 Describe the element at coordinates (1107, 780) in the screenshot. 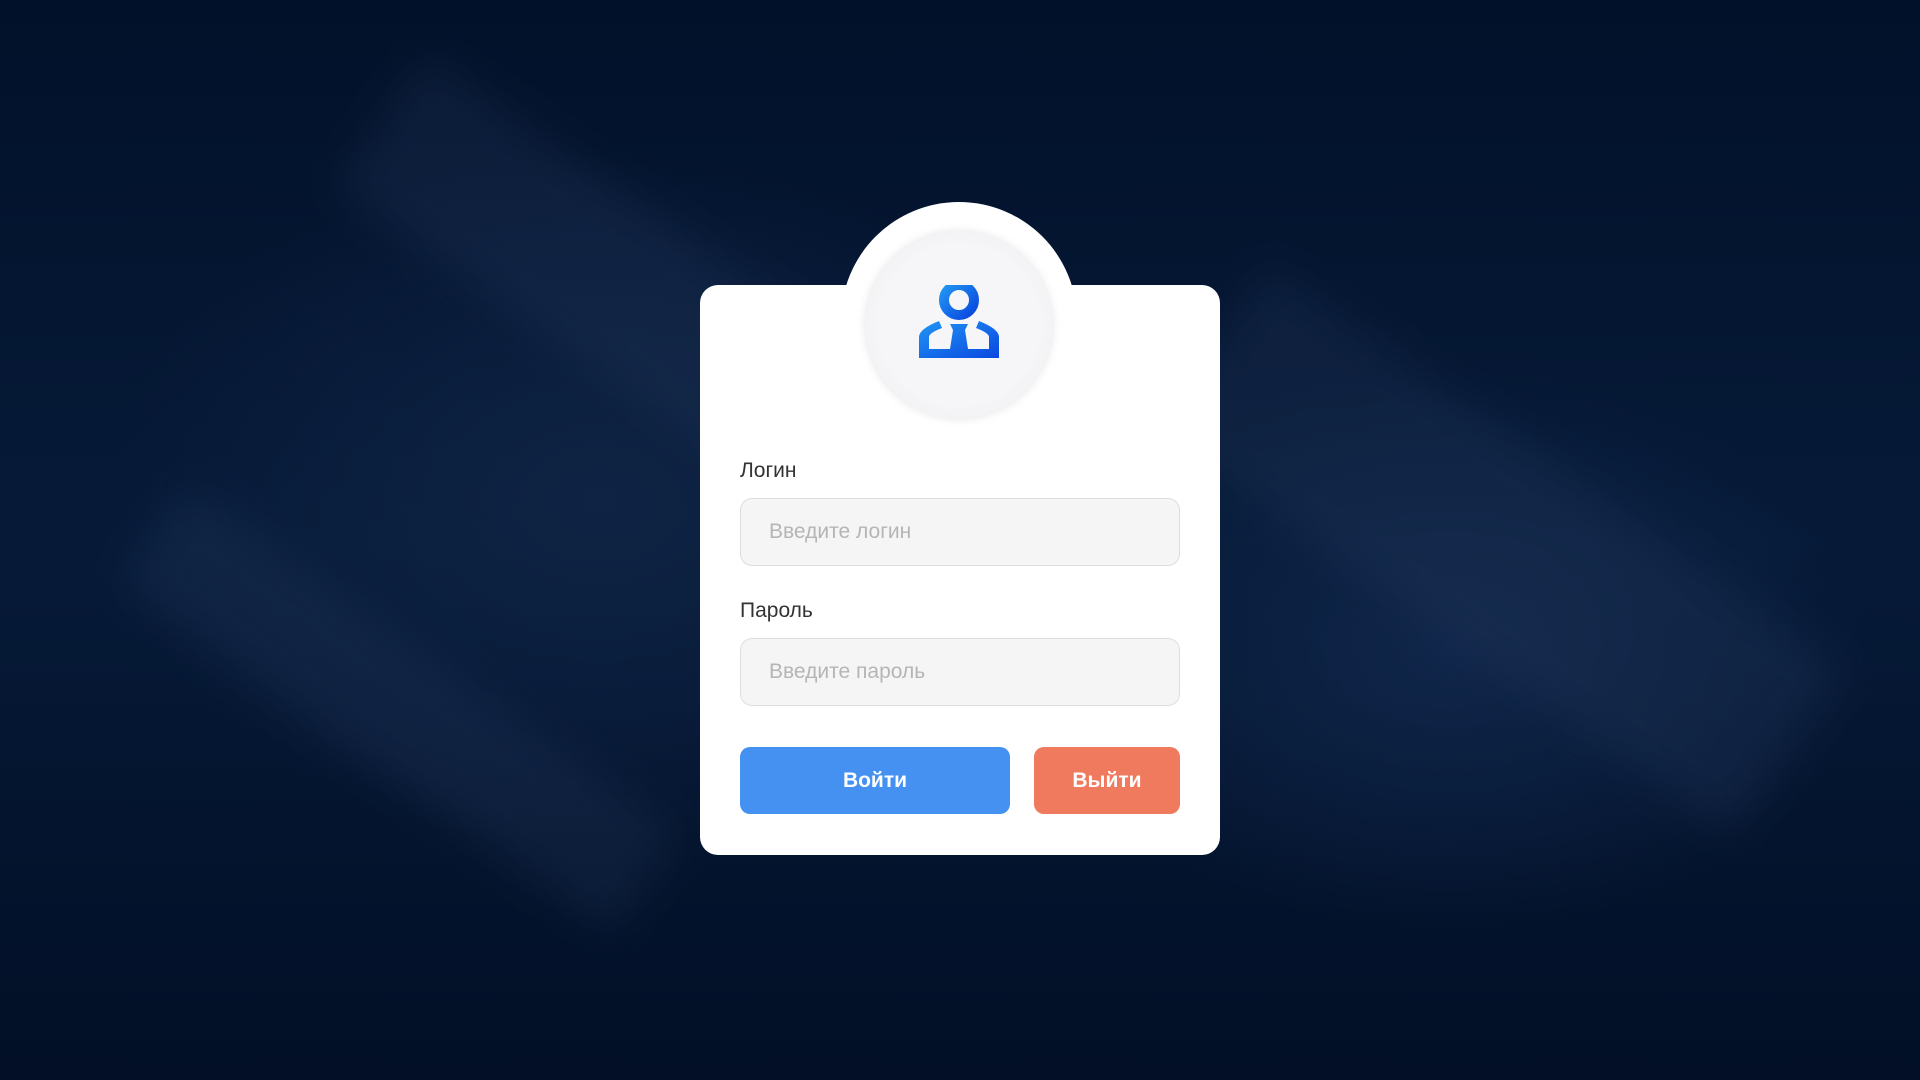

I see `exit-button: Выйти` at that location.